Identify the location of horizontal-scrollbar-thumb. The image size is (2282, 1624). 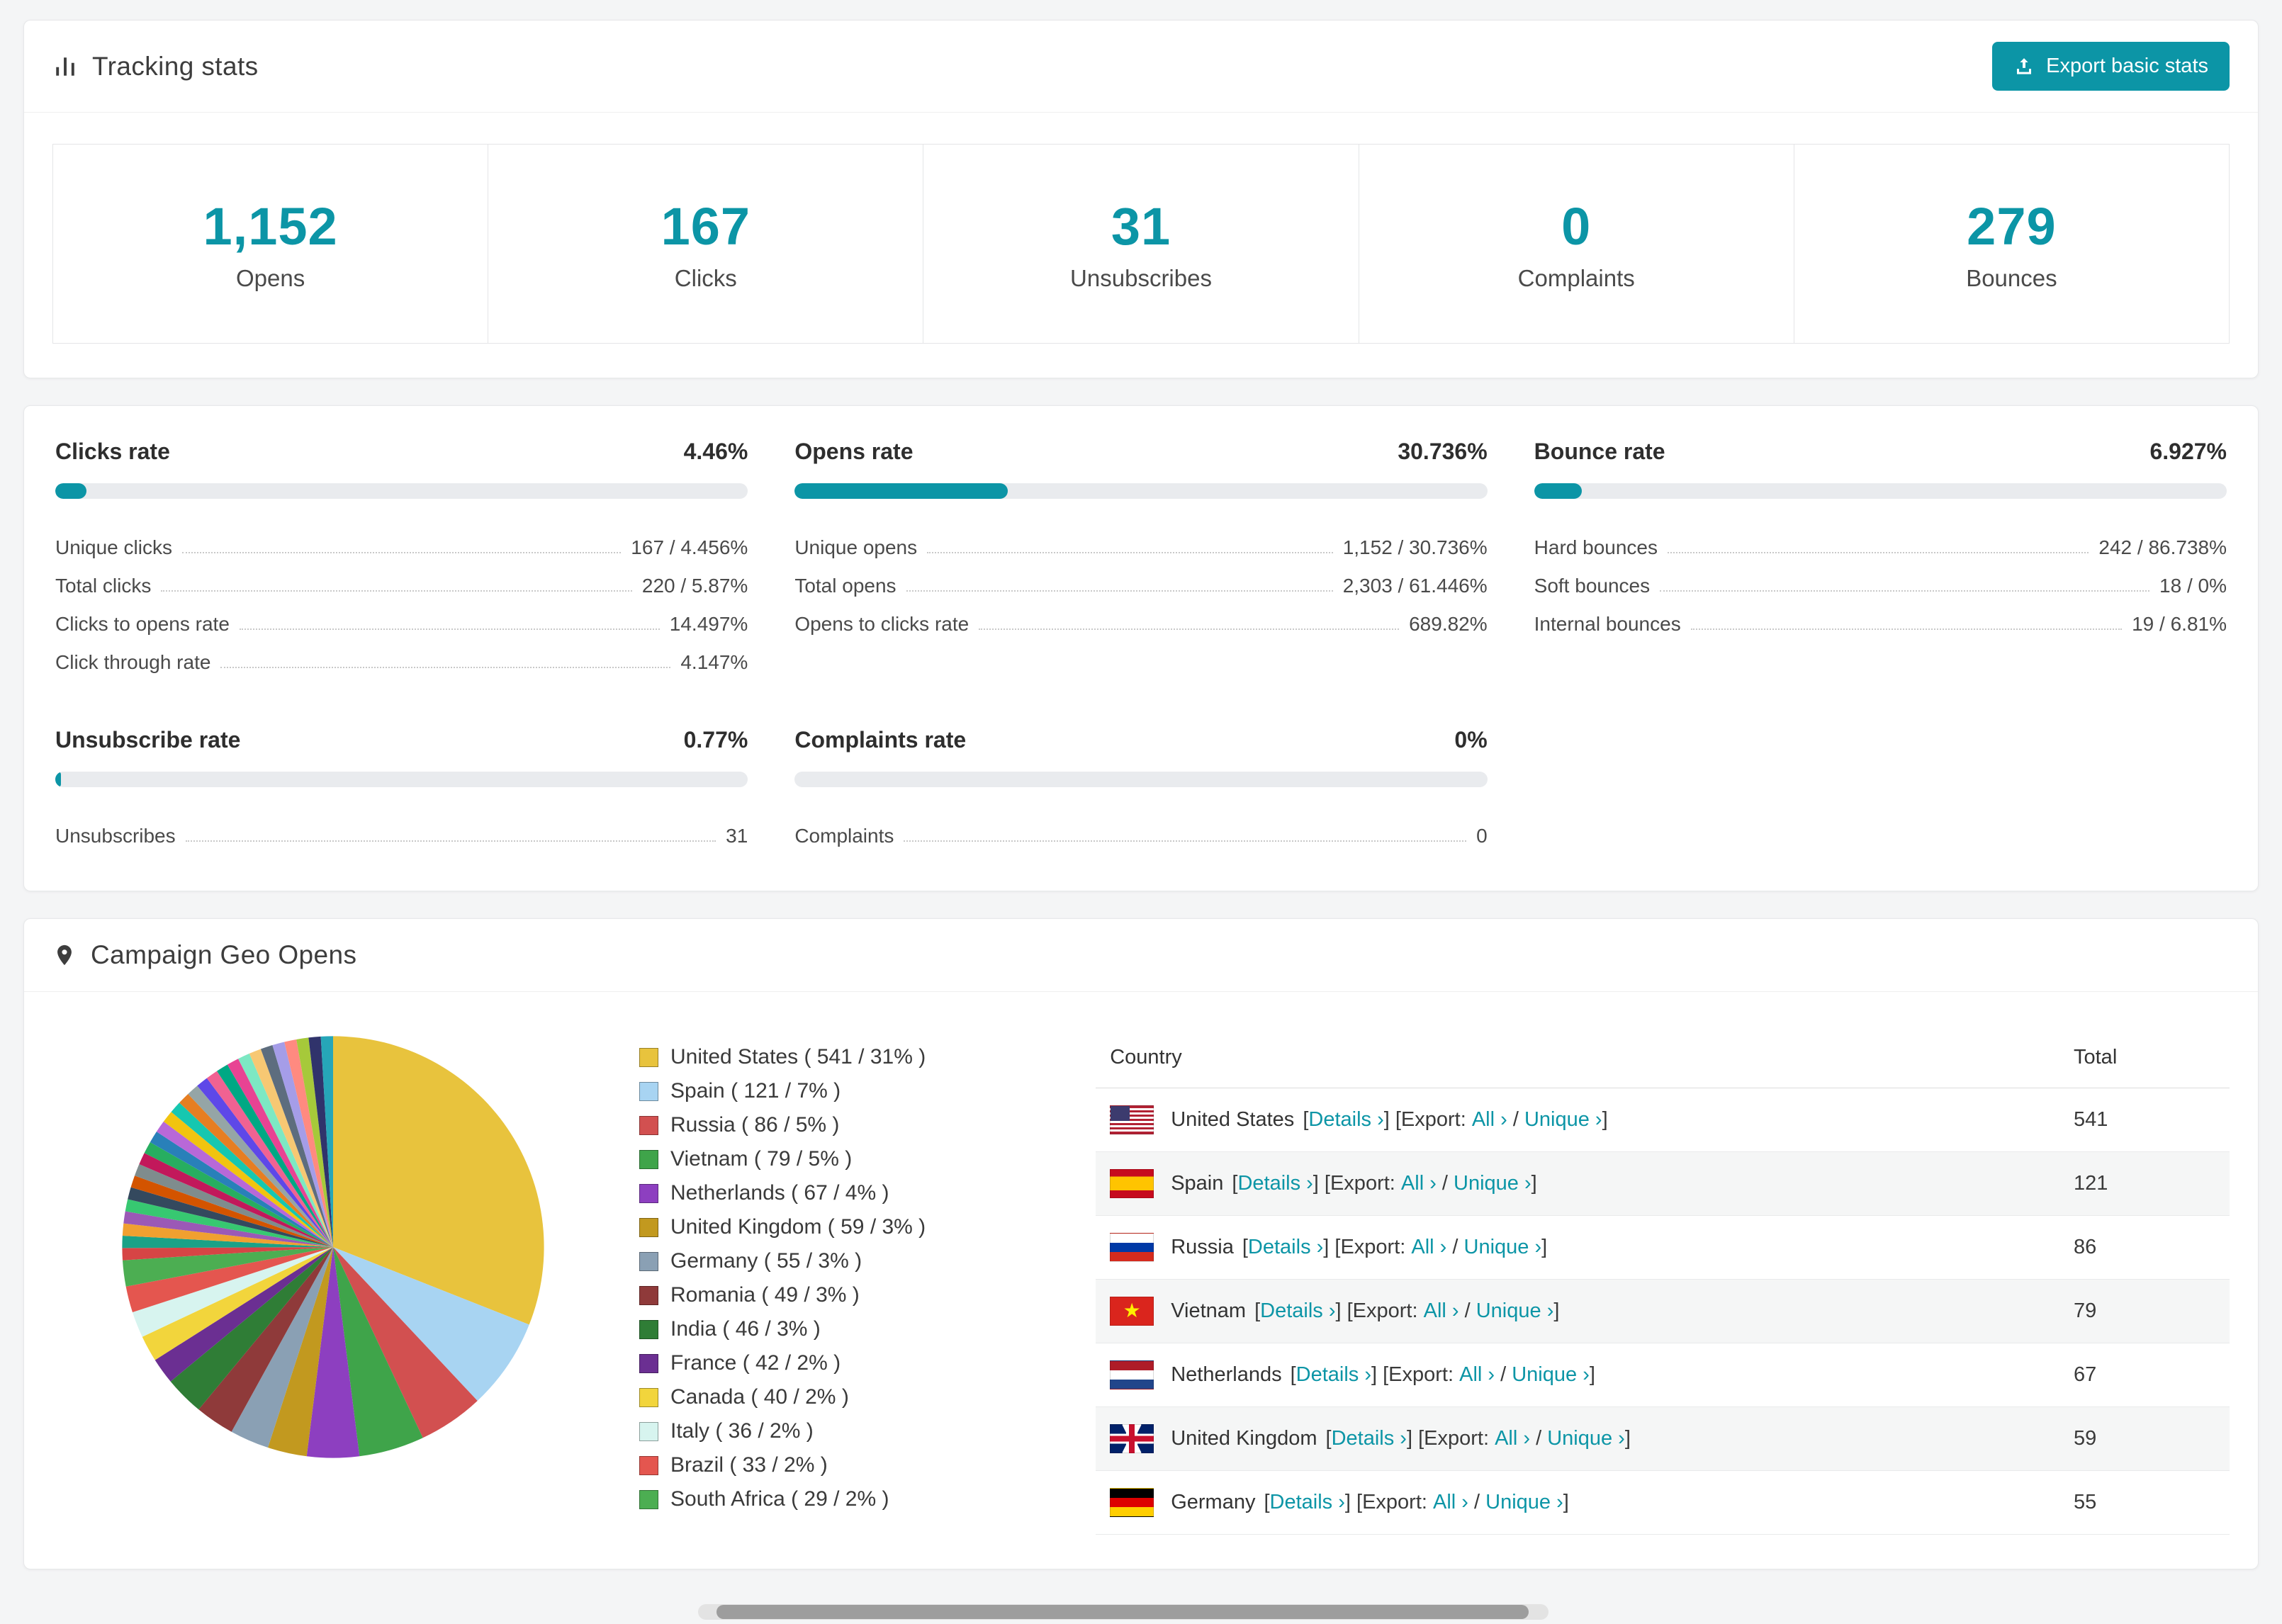
(1123, 1612).